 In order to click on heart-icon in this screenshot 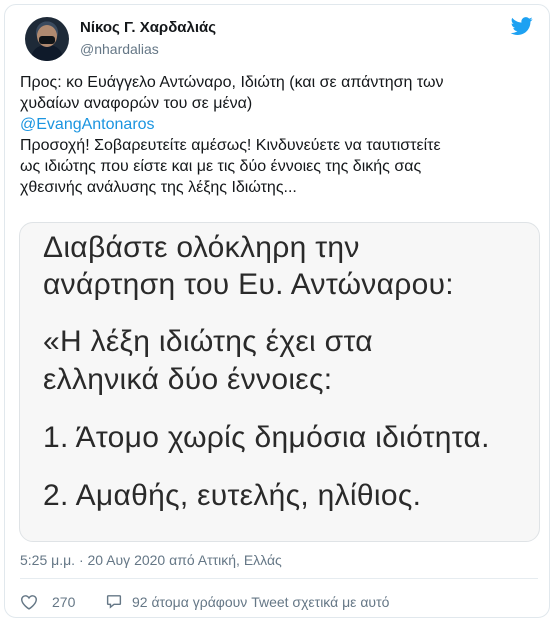, I will do `click(29, 602)`.